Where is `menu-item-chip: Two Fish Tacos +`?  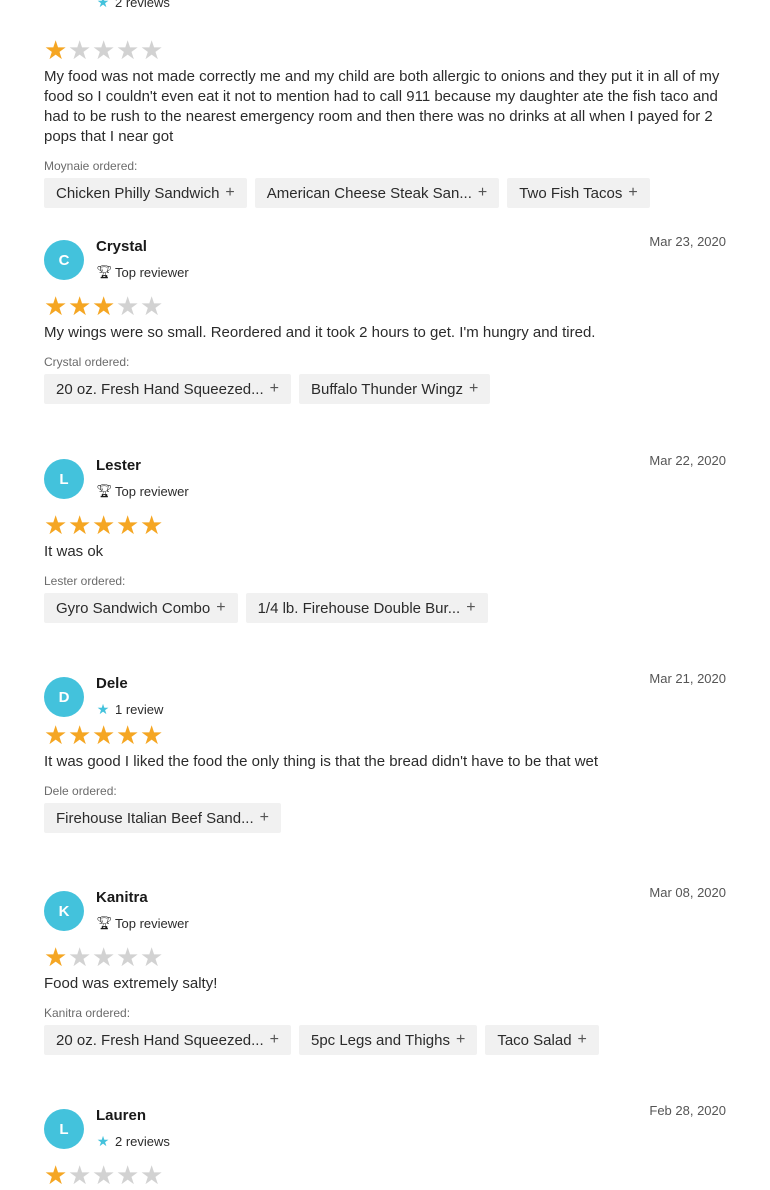 menu-item-chip: Two Fish Tacos + is located at coordinates (578, 193).